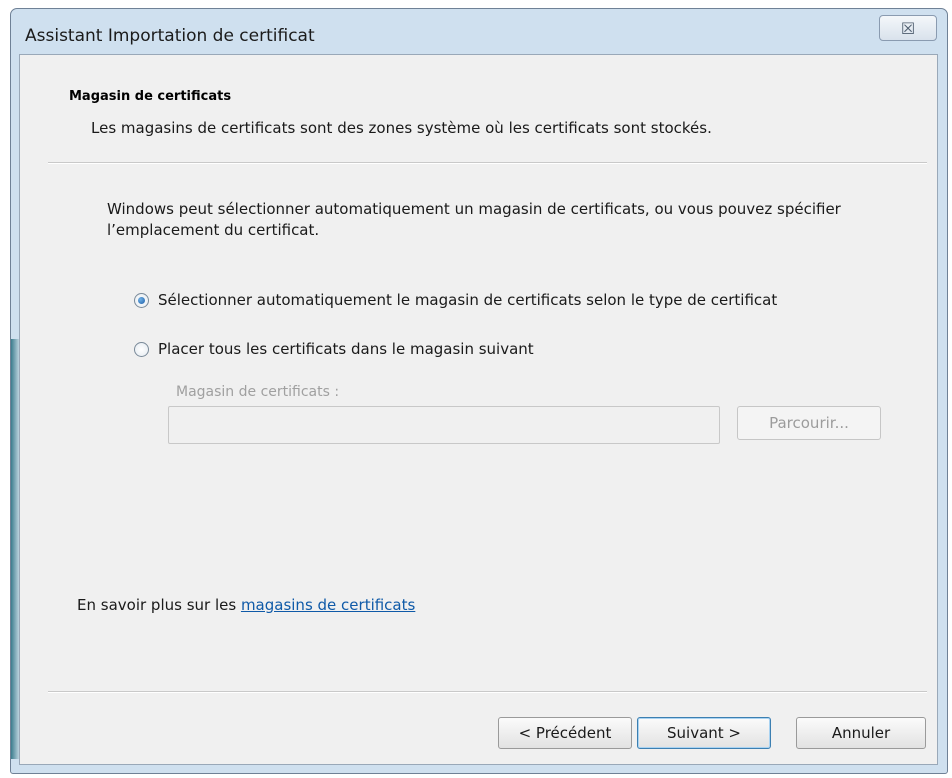 Image resolution: width=952 pixels, height=778 pixels. I want to click on next-button: Suivant >, so click(704, 733).